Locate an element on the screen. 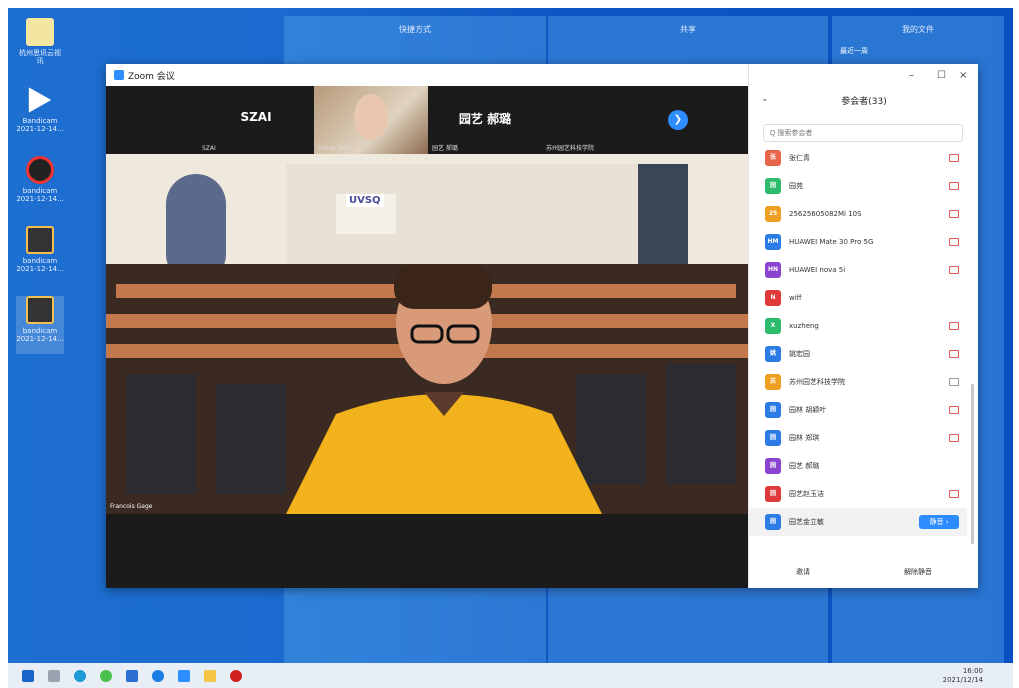 The image size is (1019, 688). invite-button: 邀请 is located at coordinates (803, 572).